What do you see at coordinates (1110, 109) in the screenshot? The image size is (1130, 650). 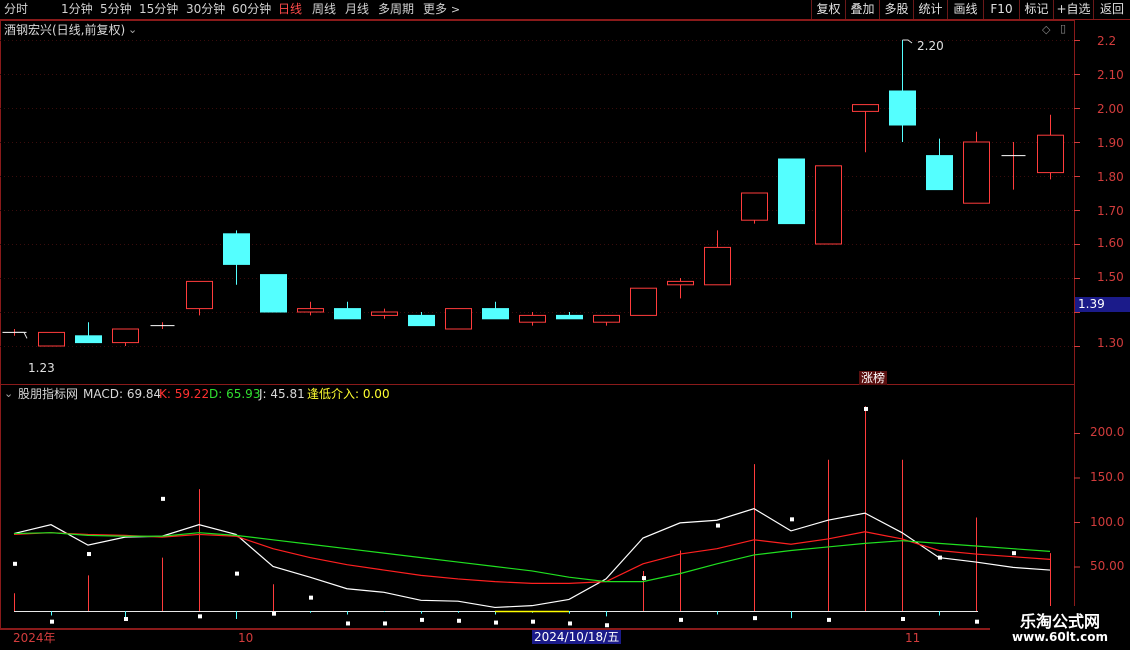 I see `price-tick-label: 2.00` at bounding box center [1110, 109].